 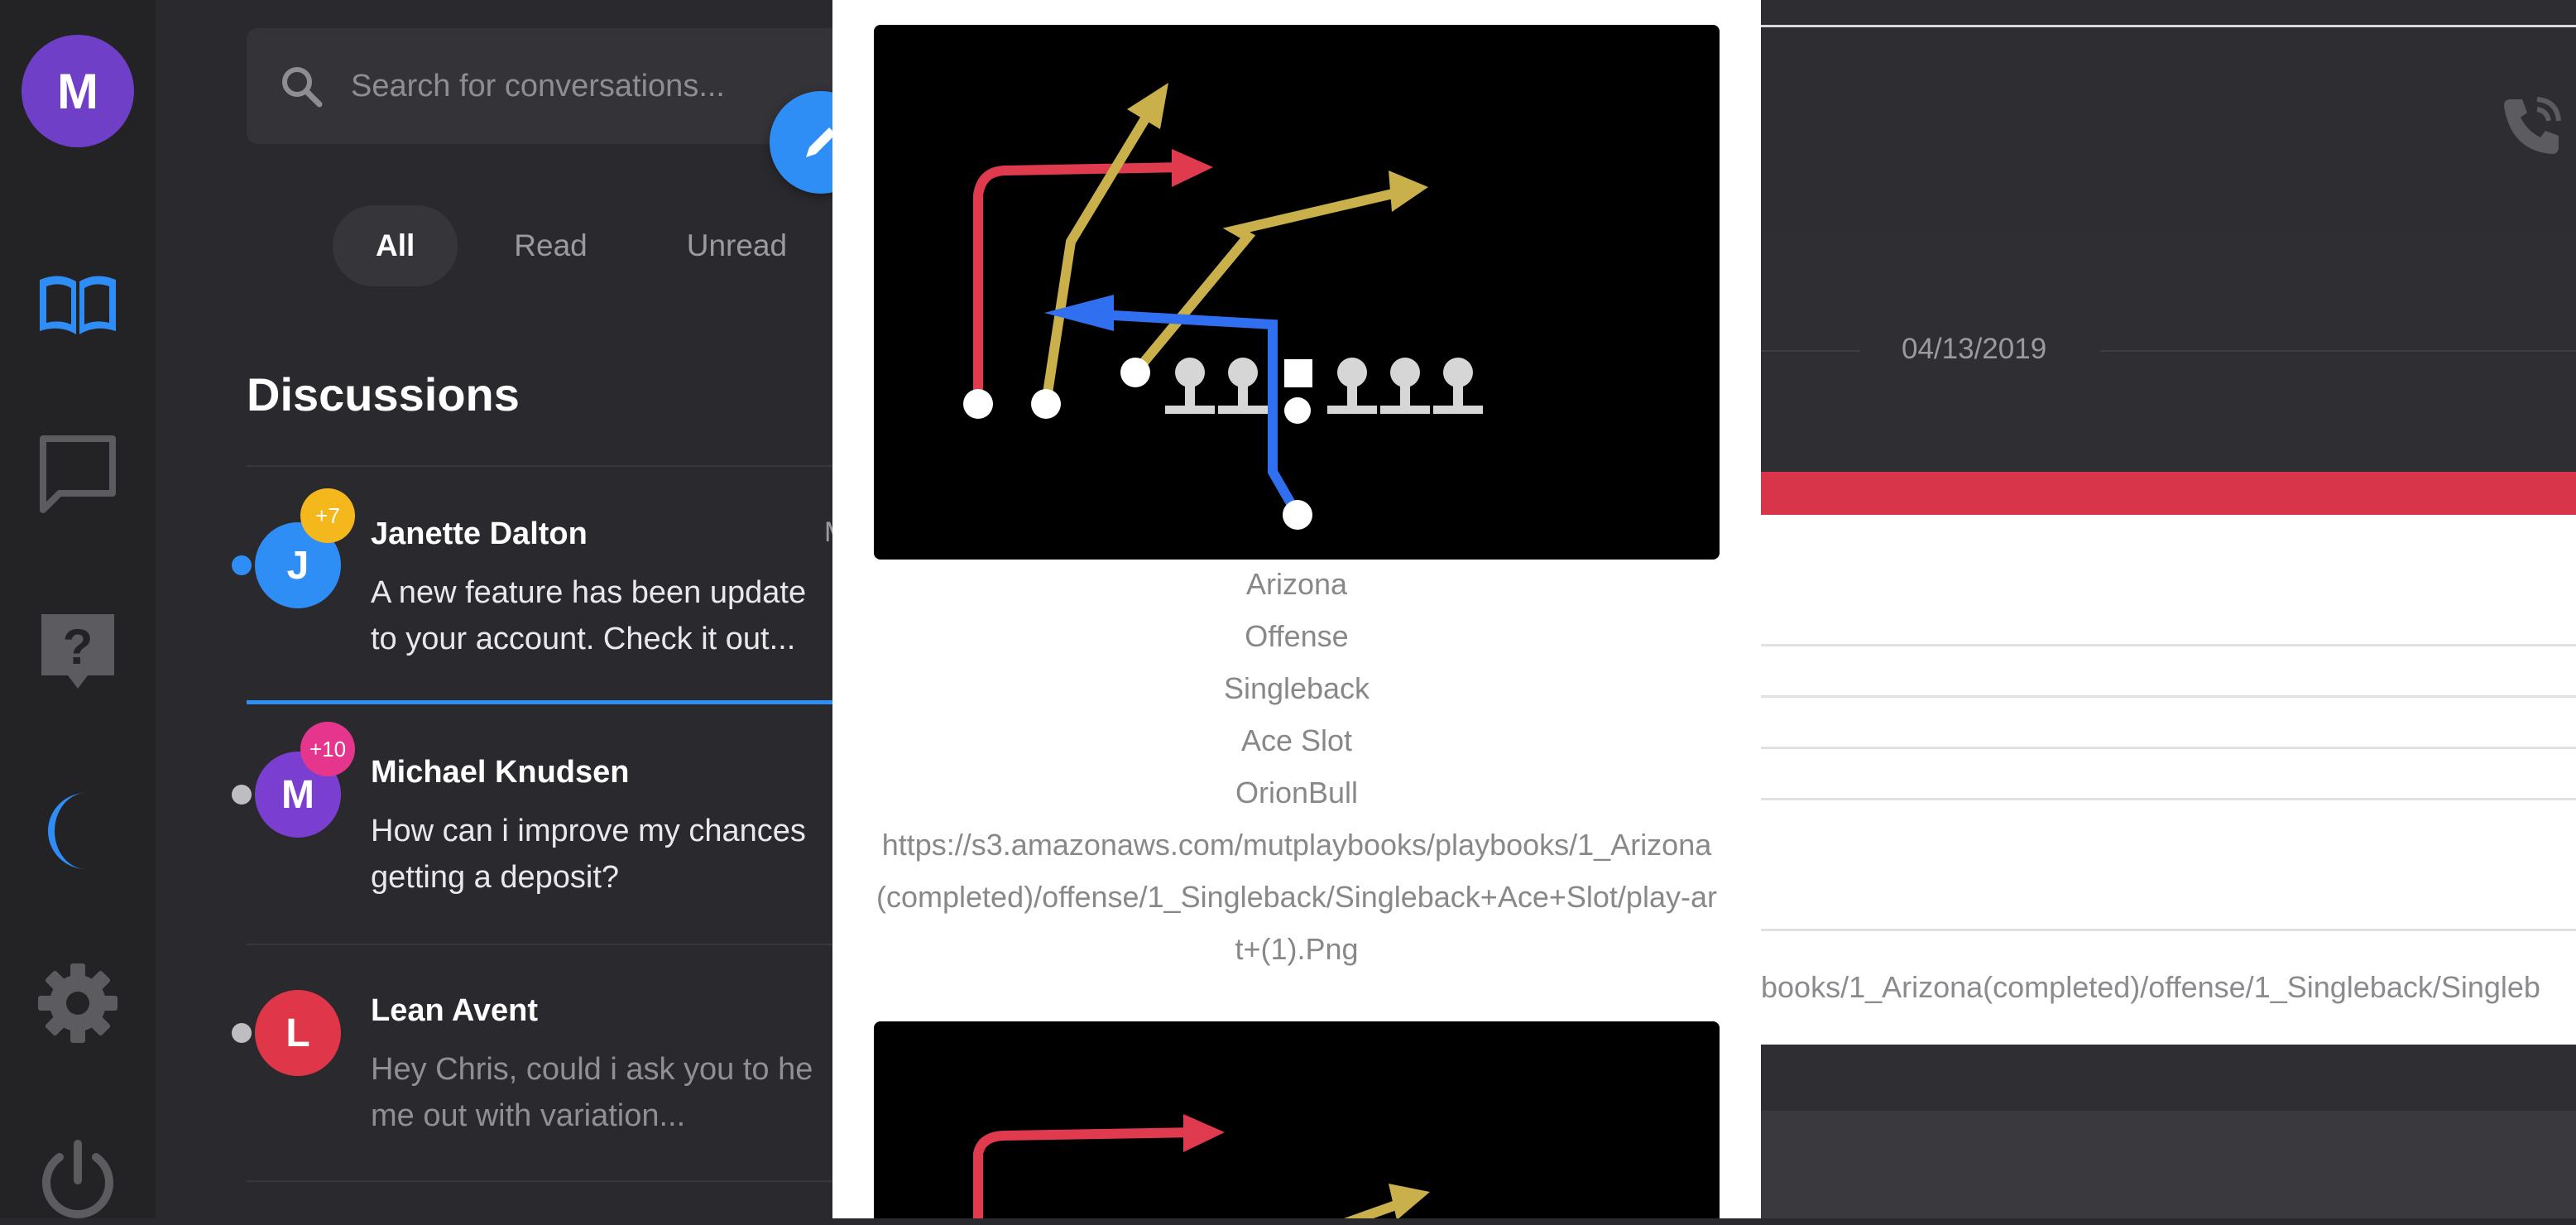 What do you see at coordinates (541, 702) in the screenshot?
I see `active-item-indicator` at bounding box center [541, 702].